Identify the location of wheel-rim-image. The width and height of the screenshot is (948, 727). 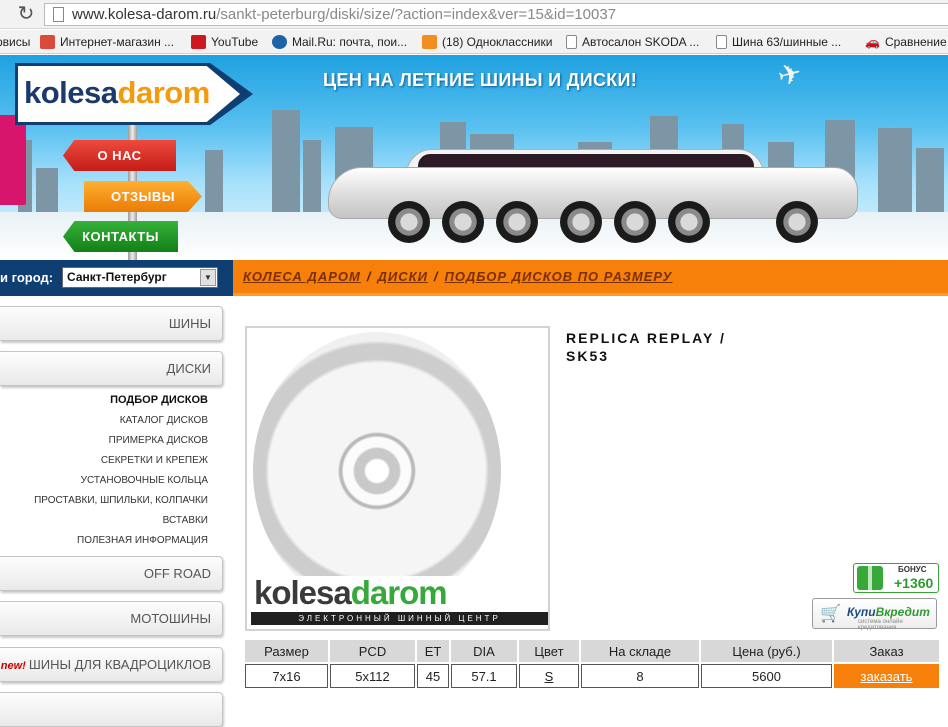
(377, 471).